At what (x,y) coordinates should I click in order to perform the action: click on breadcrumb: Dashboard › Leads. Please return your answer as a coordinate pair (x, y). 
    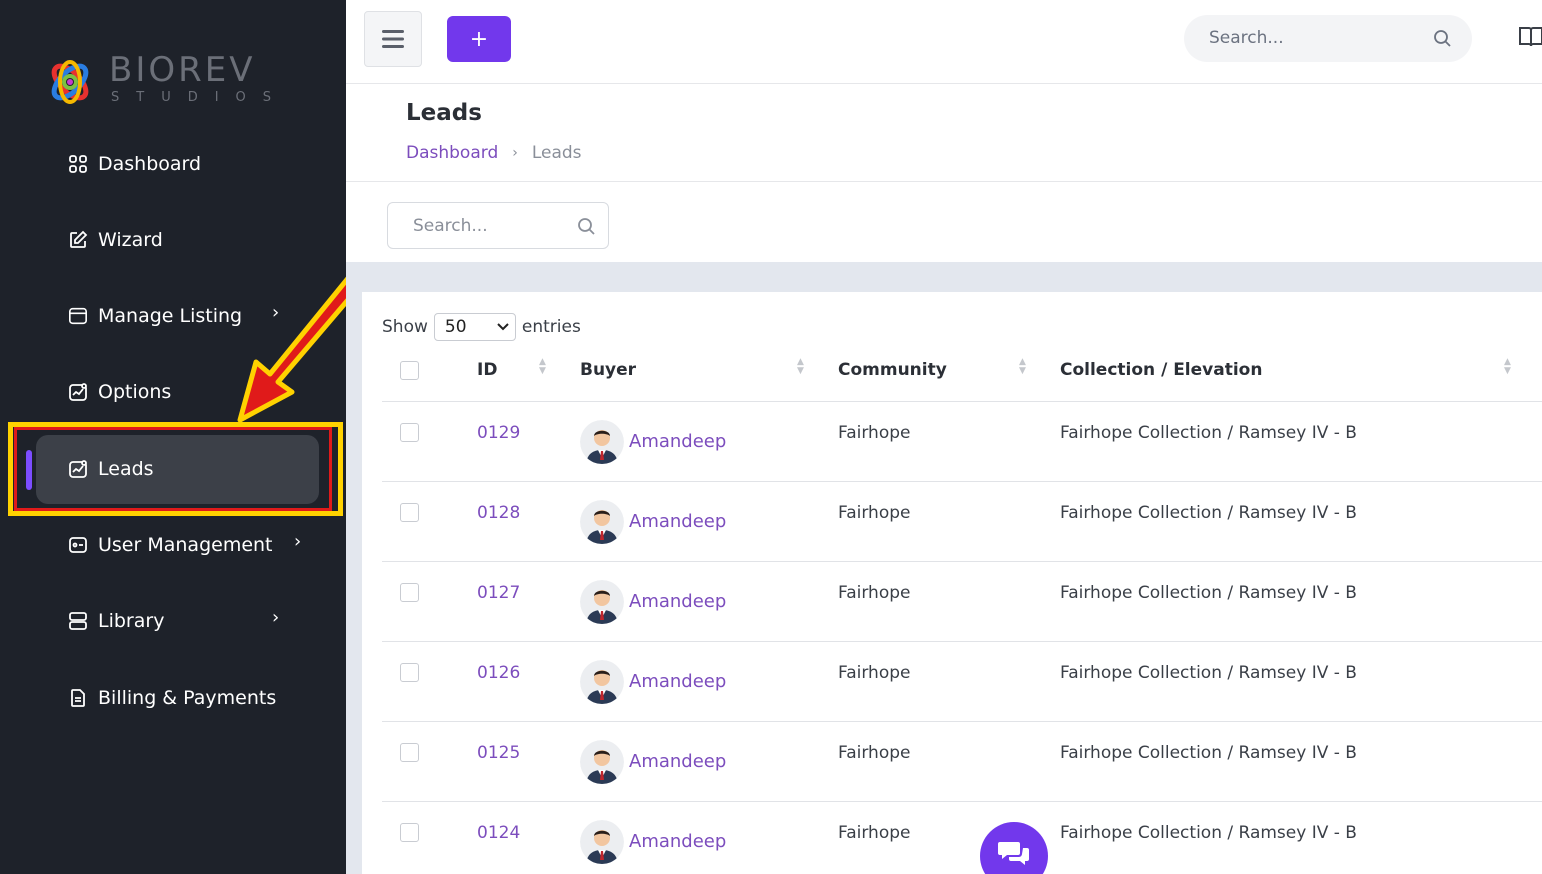
    Looking at the image, I should click on (494, 153).